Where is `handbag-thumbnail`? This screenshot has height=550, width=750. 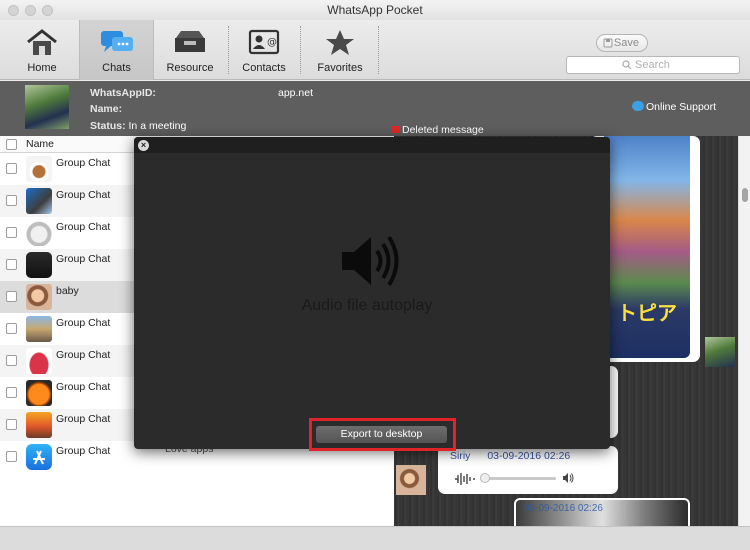 handbag-thumbnail is located at coordinates (39, 361).